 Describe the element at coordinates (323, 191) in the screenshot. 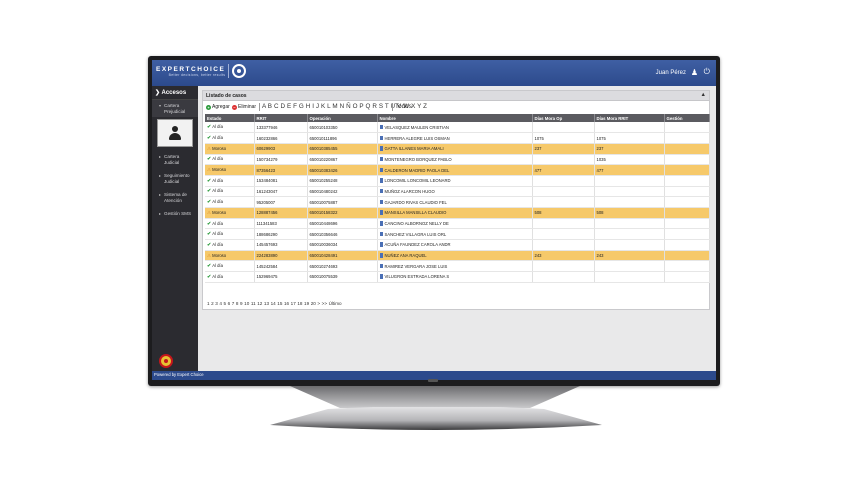

I see `cell-operacion-value: 650010480242` at that location.